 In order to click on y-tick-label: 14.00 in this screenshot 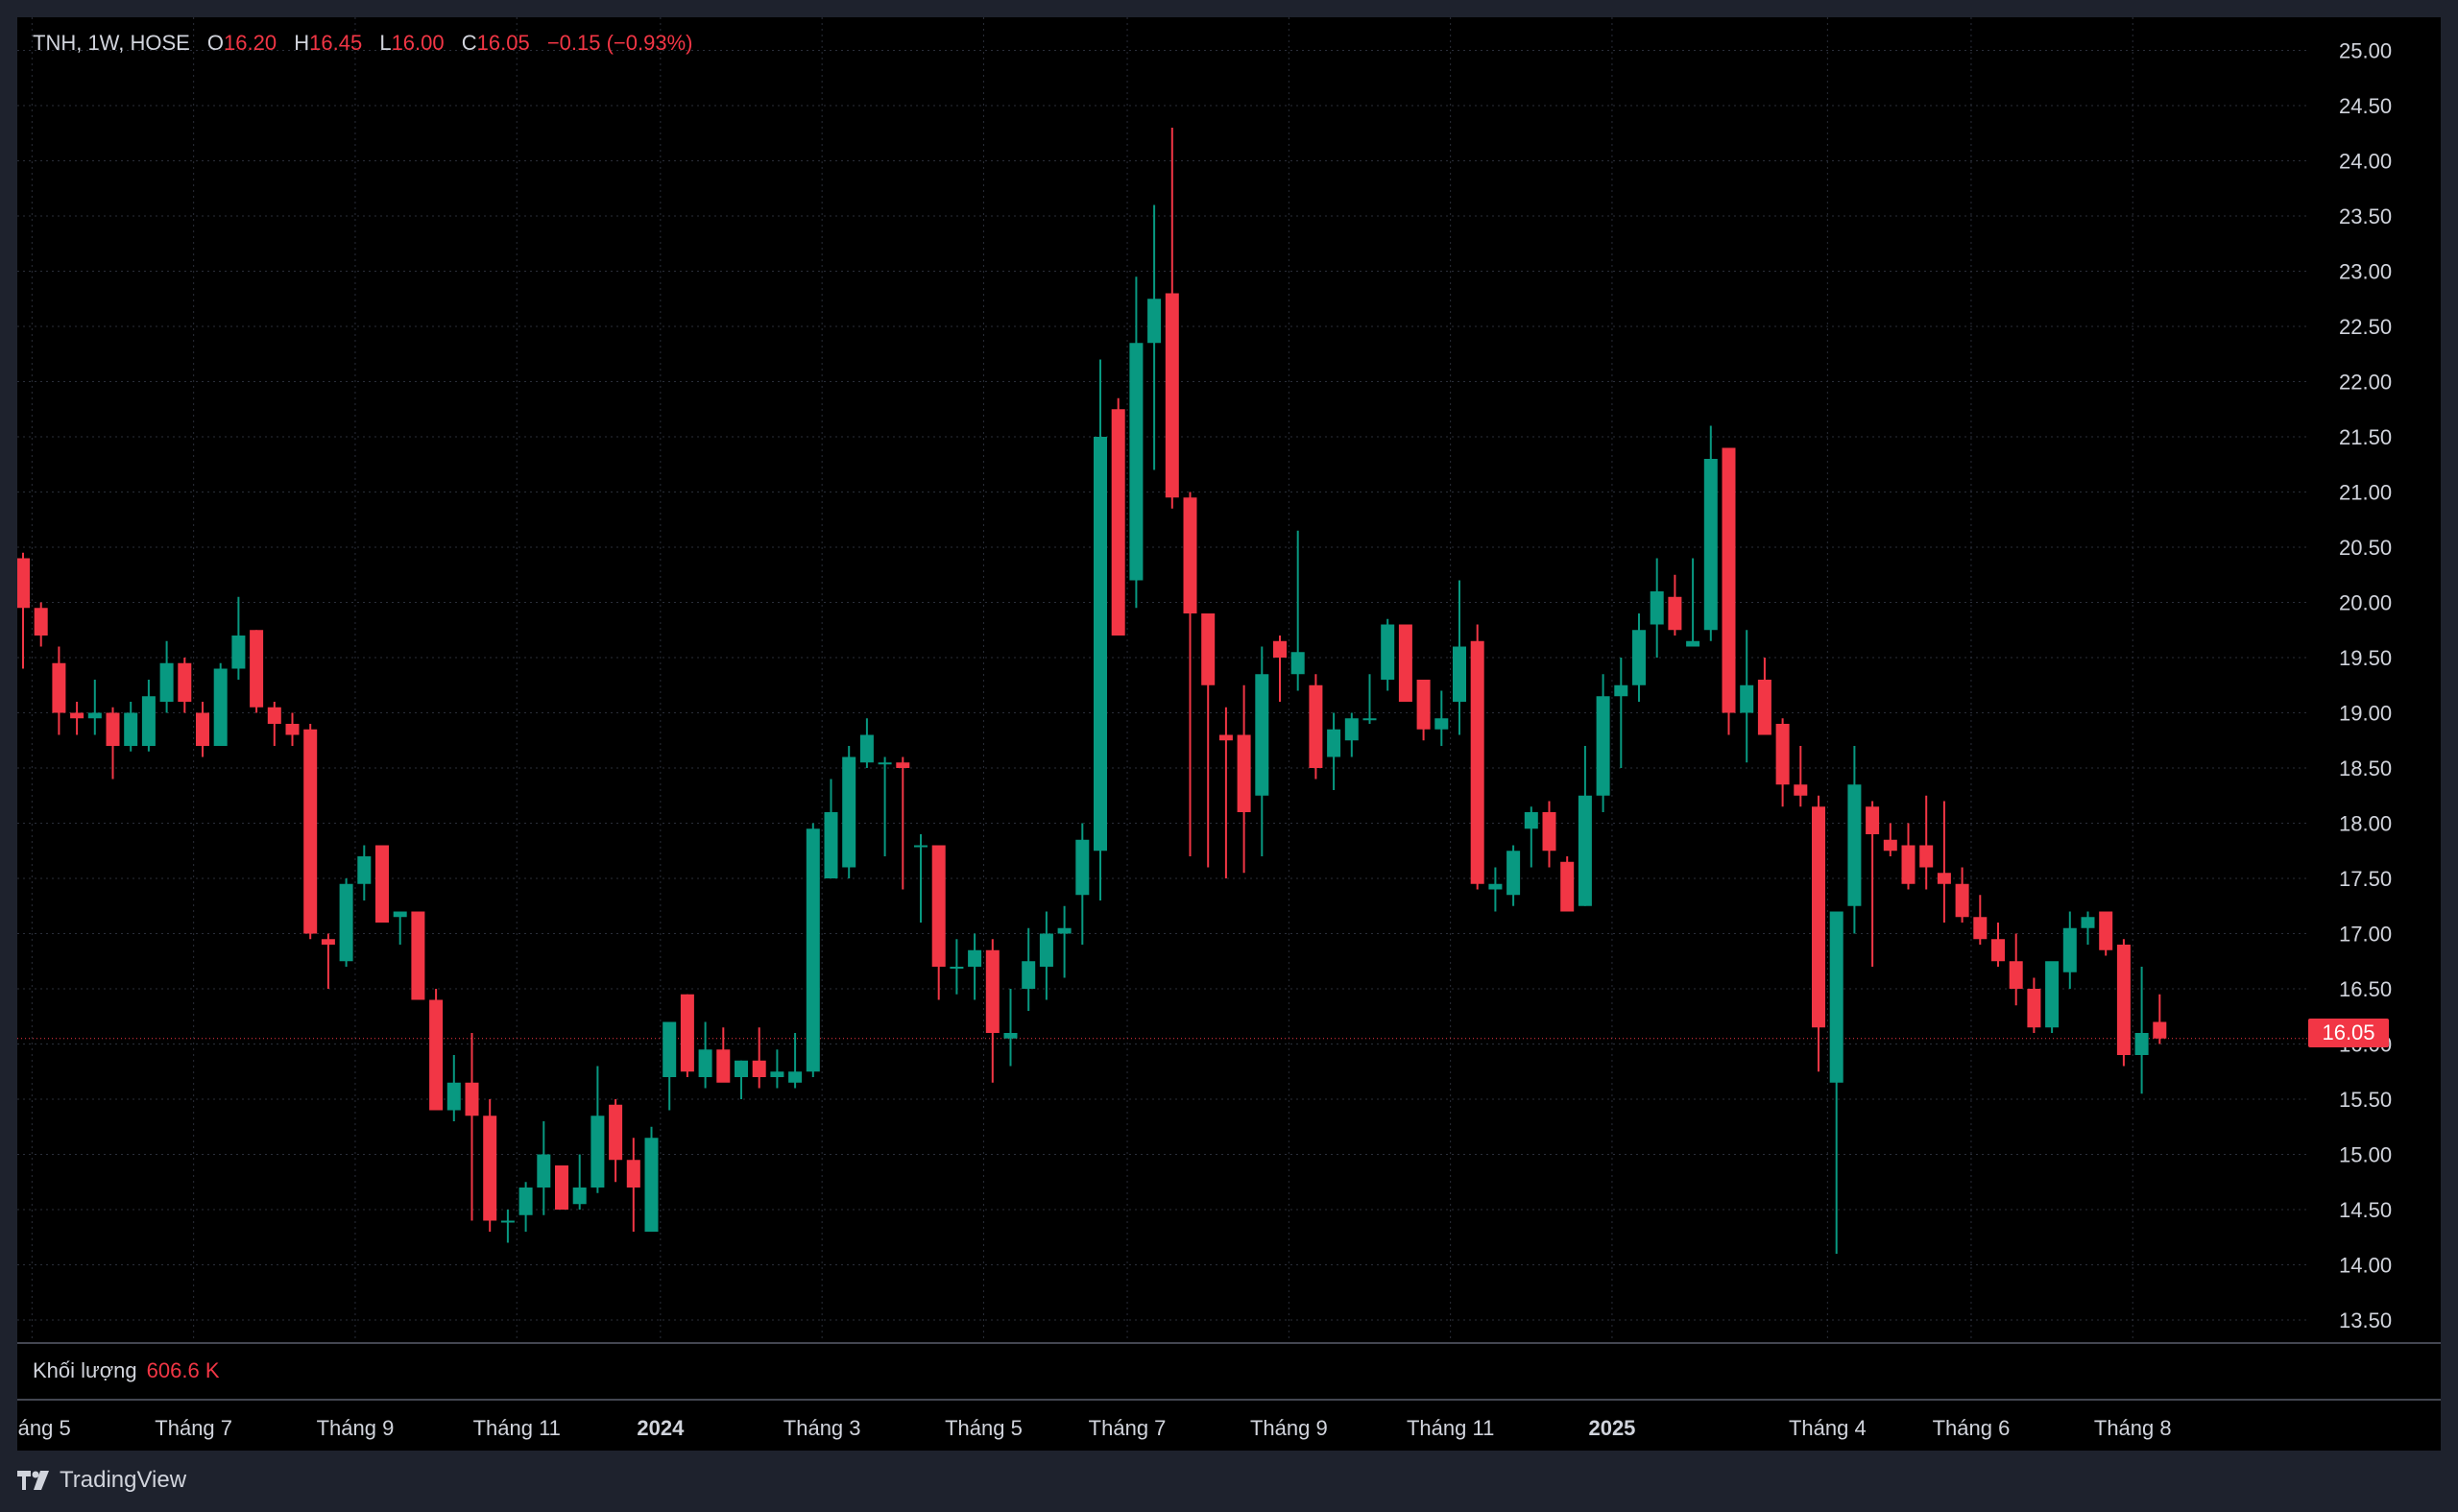, I will do `click(2366, 1266)`.